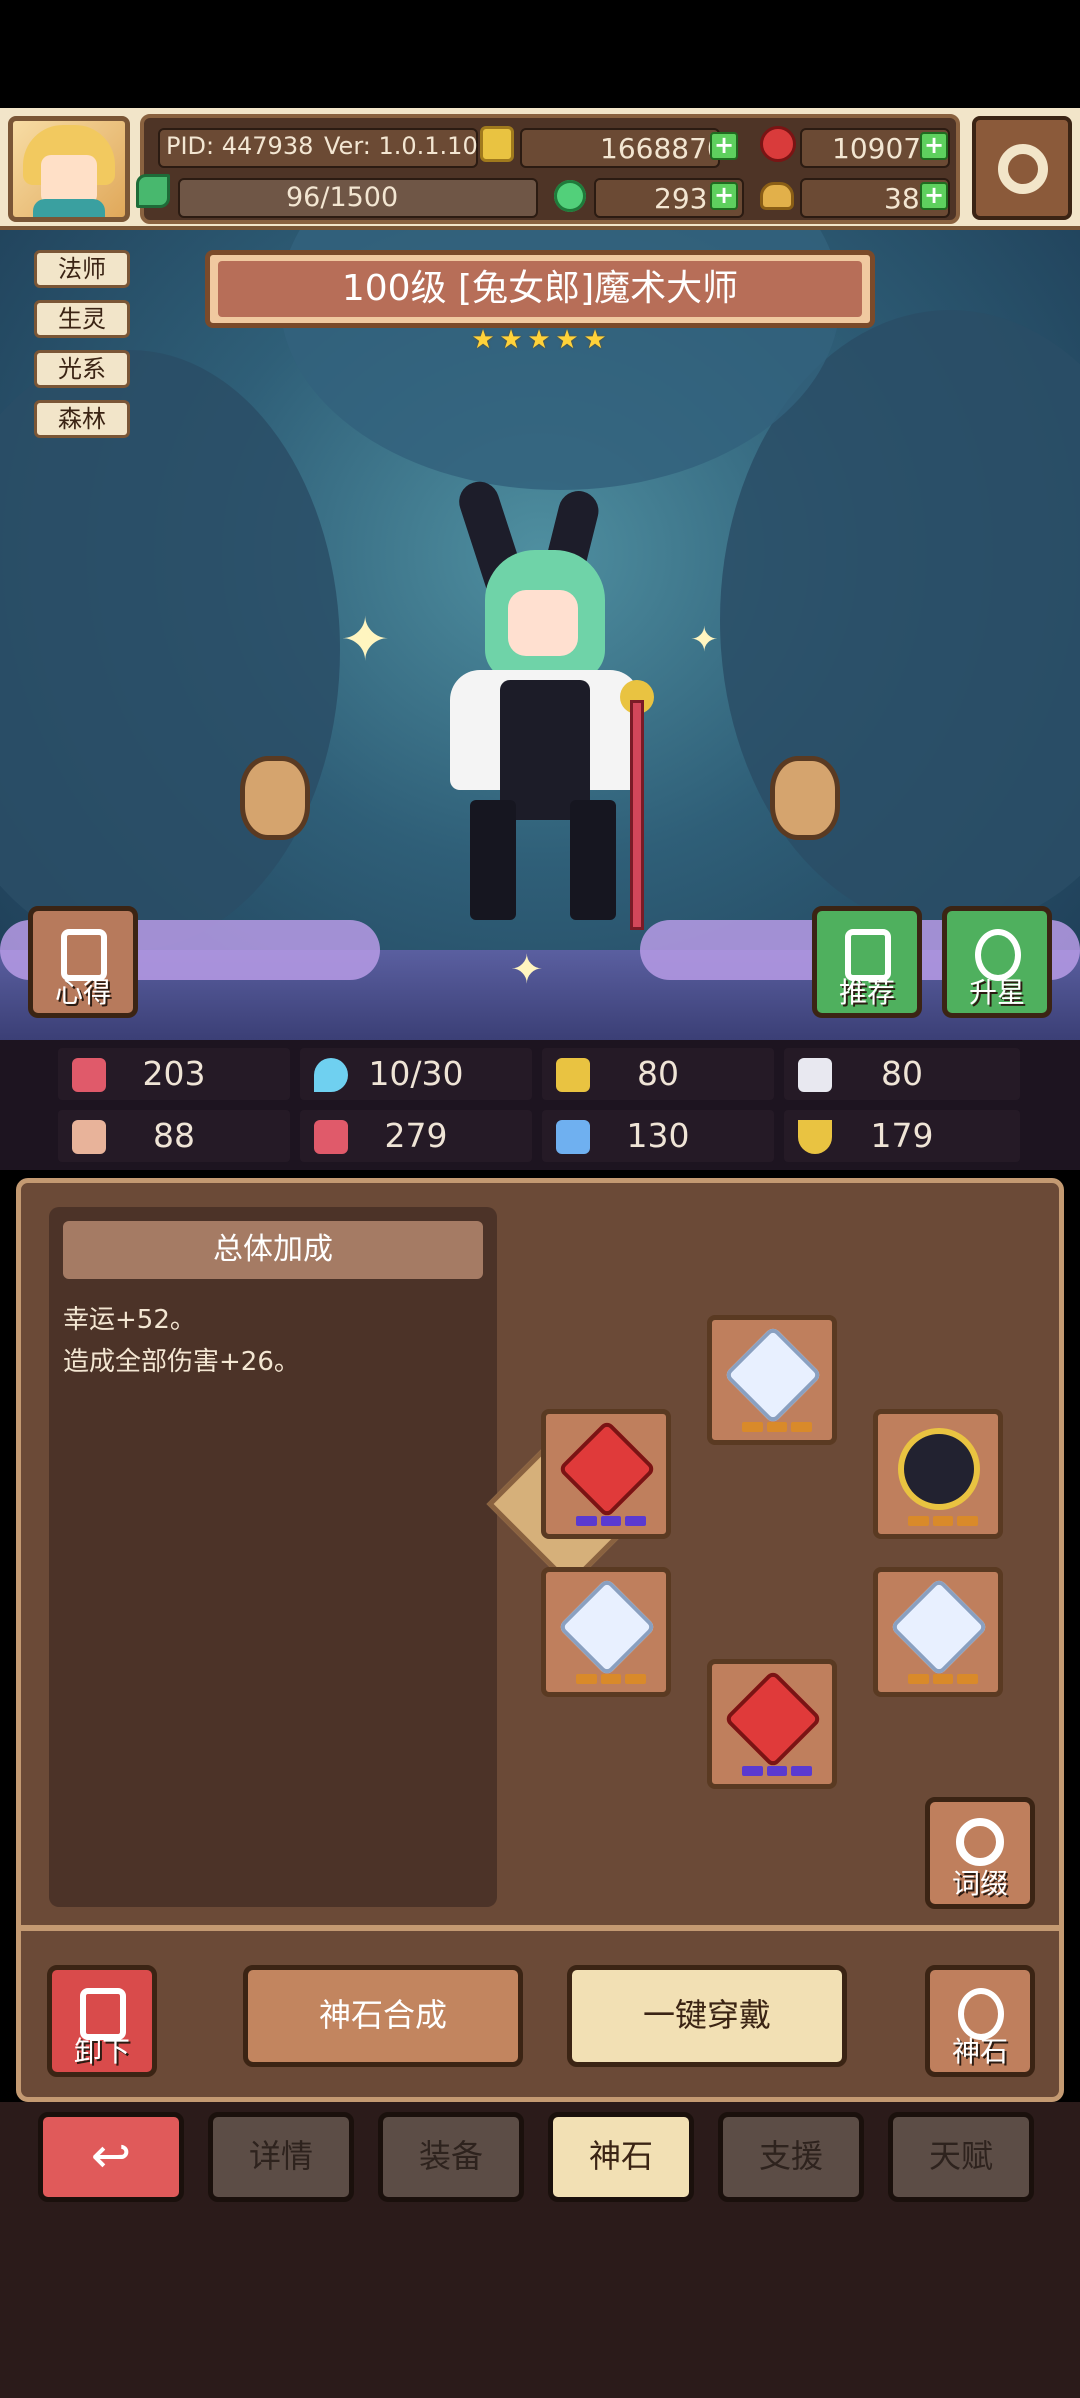 The height and width of the screenshot is (2398, 1080). I want to click on hero-face, so click(543, 623).